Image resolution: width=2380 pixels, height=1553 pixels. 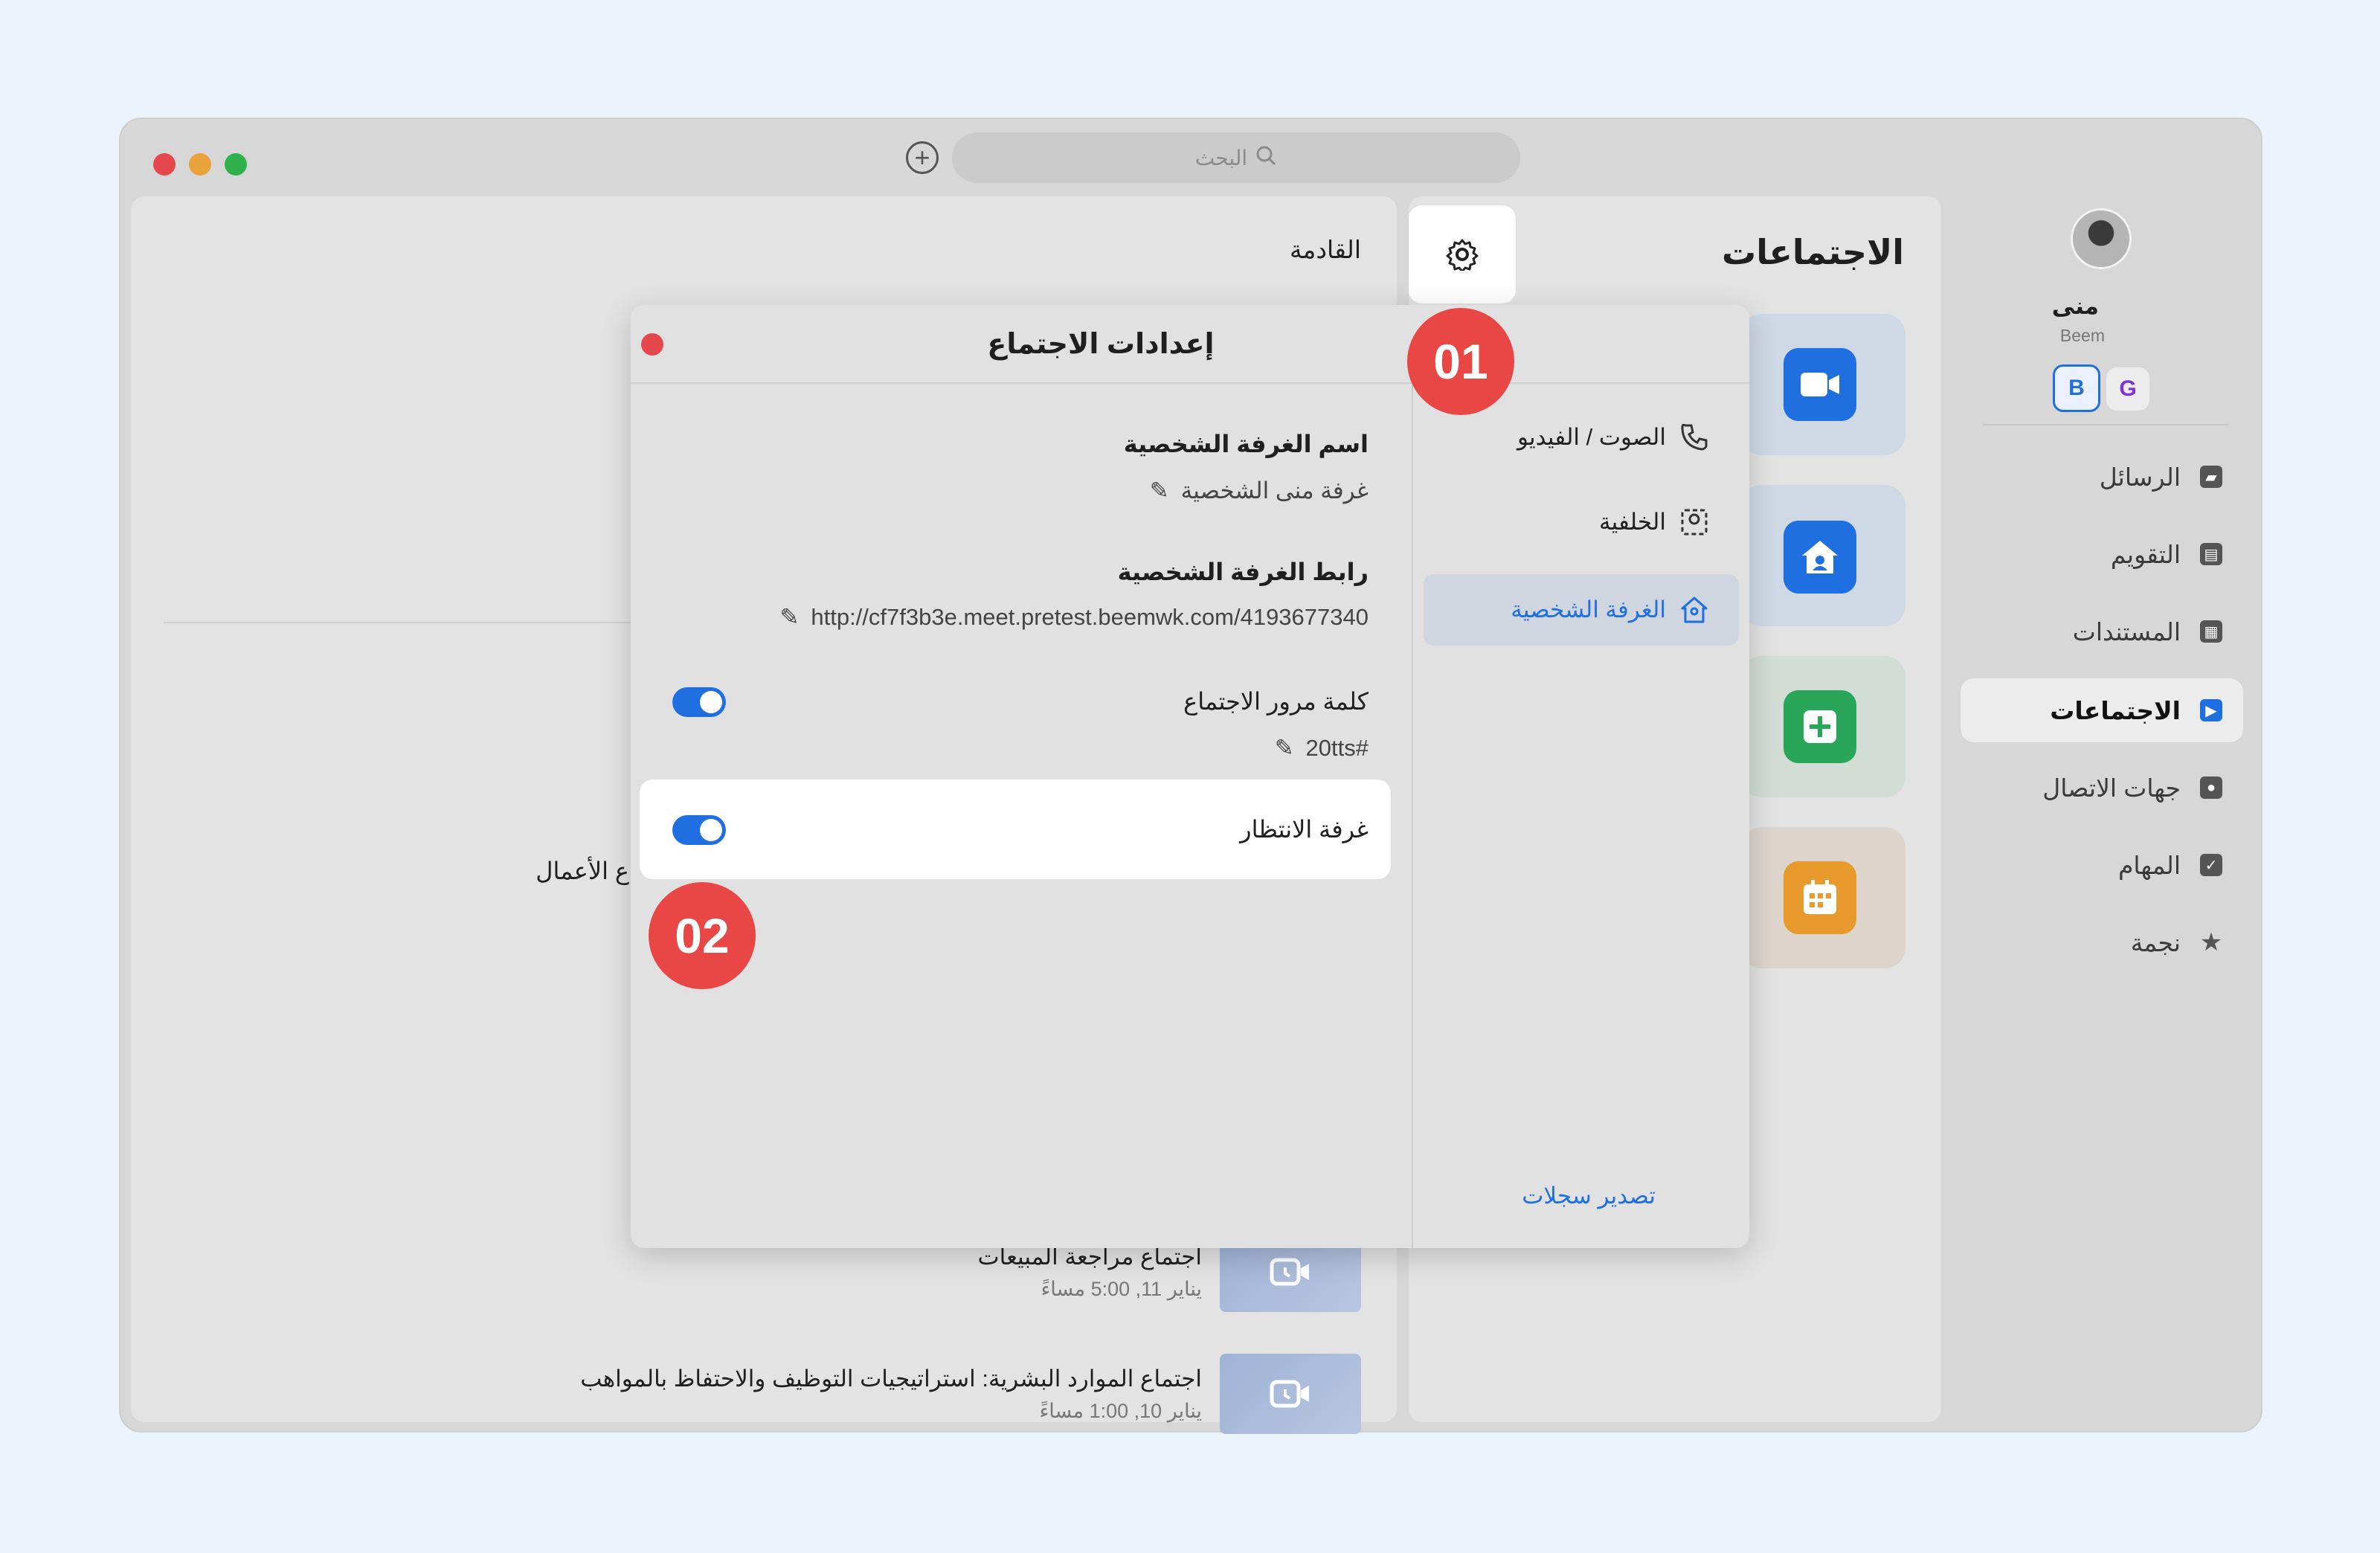 What do you see at coordinates (703, 935) in the screenshot?
I see `step-badge: 02` at bounding box center [703, 935].